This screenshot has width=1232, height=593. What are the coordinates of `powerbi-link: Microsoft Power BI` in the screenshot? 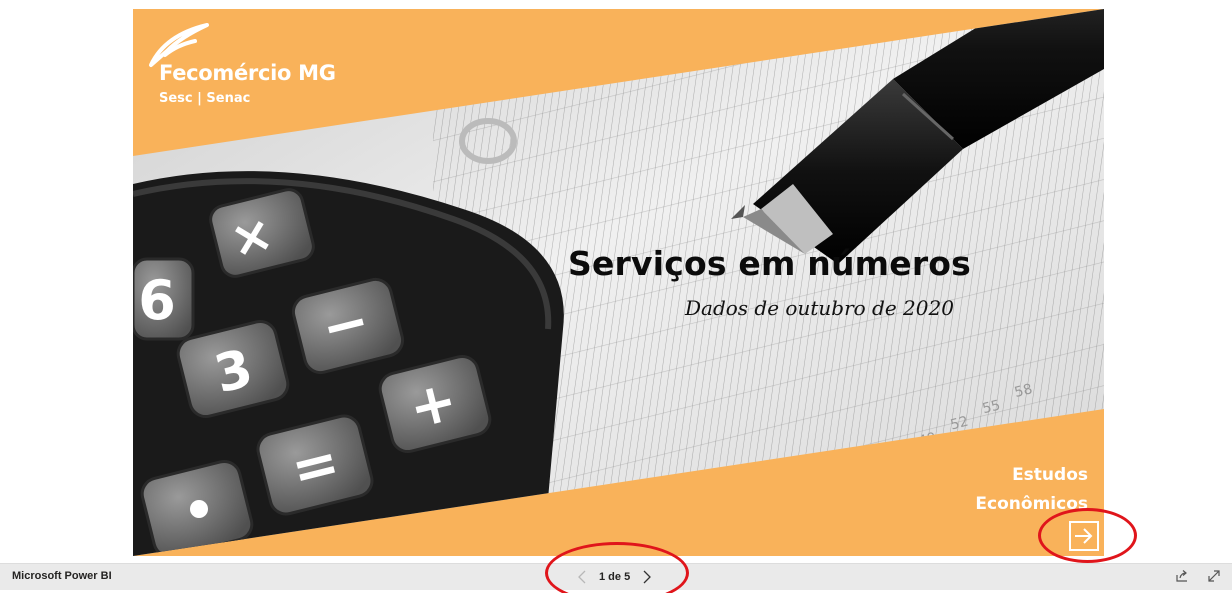 It's located at (62, 576).